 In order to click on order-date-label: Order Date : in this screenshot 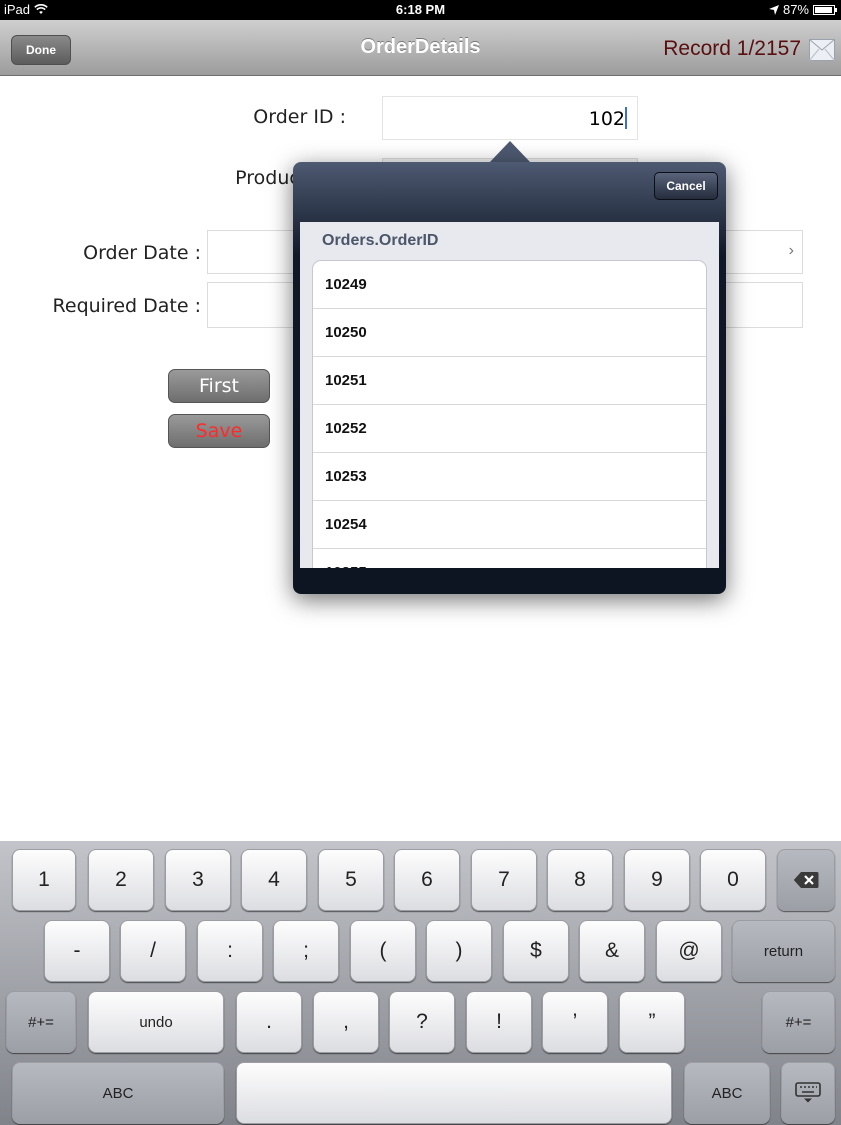, I will do `click(142, 253)`.